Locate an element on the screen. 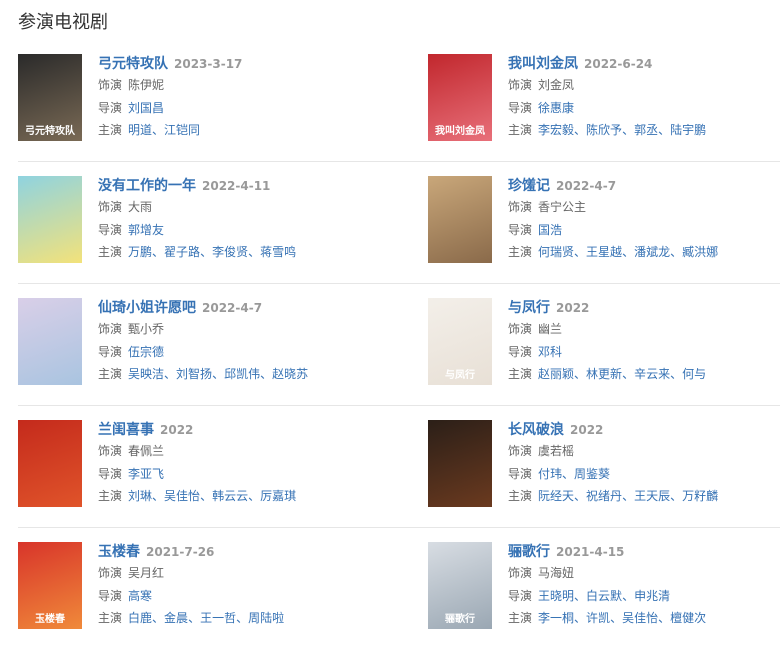  person-link: 李亚飞 is located at coordinates (146, 474).